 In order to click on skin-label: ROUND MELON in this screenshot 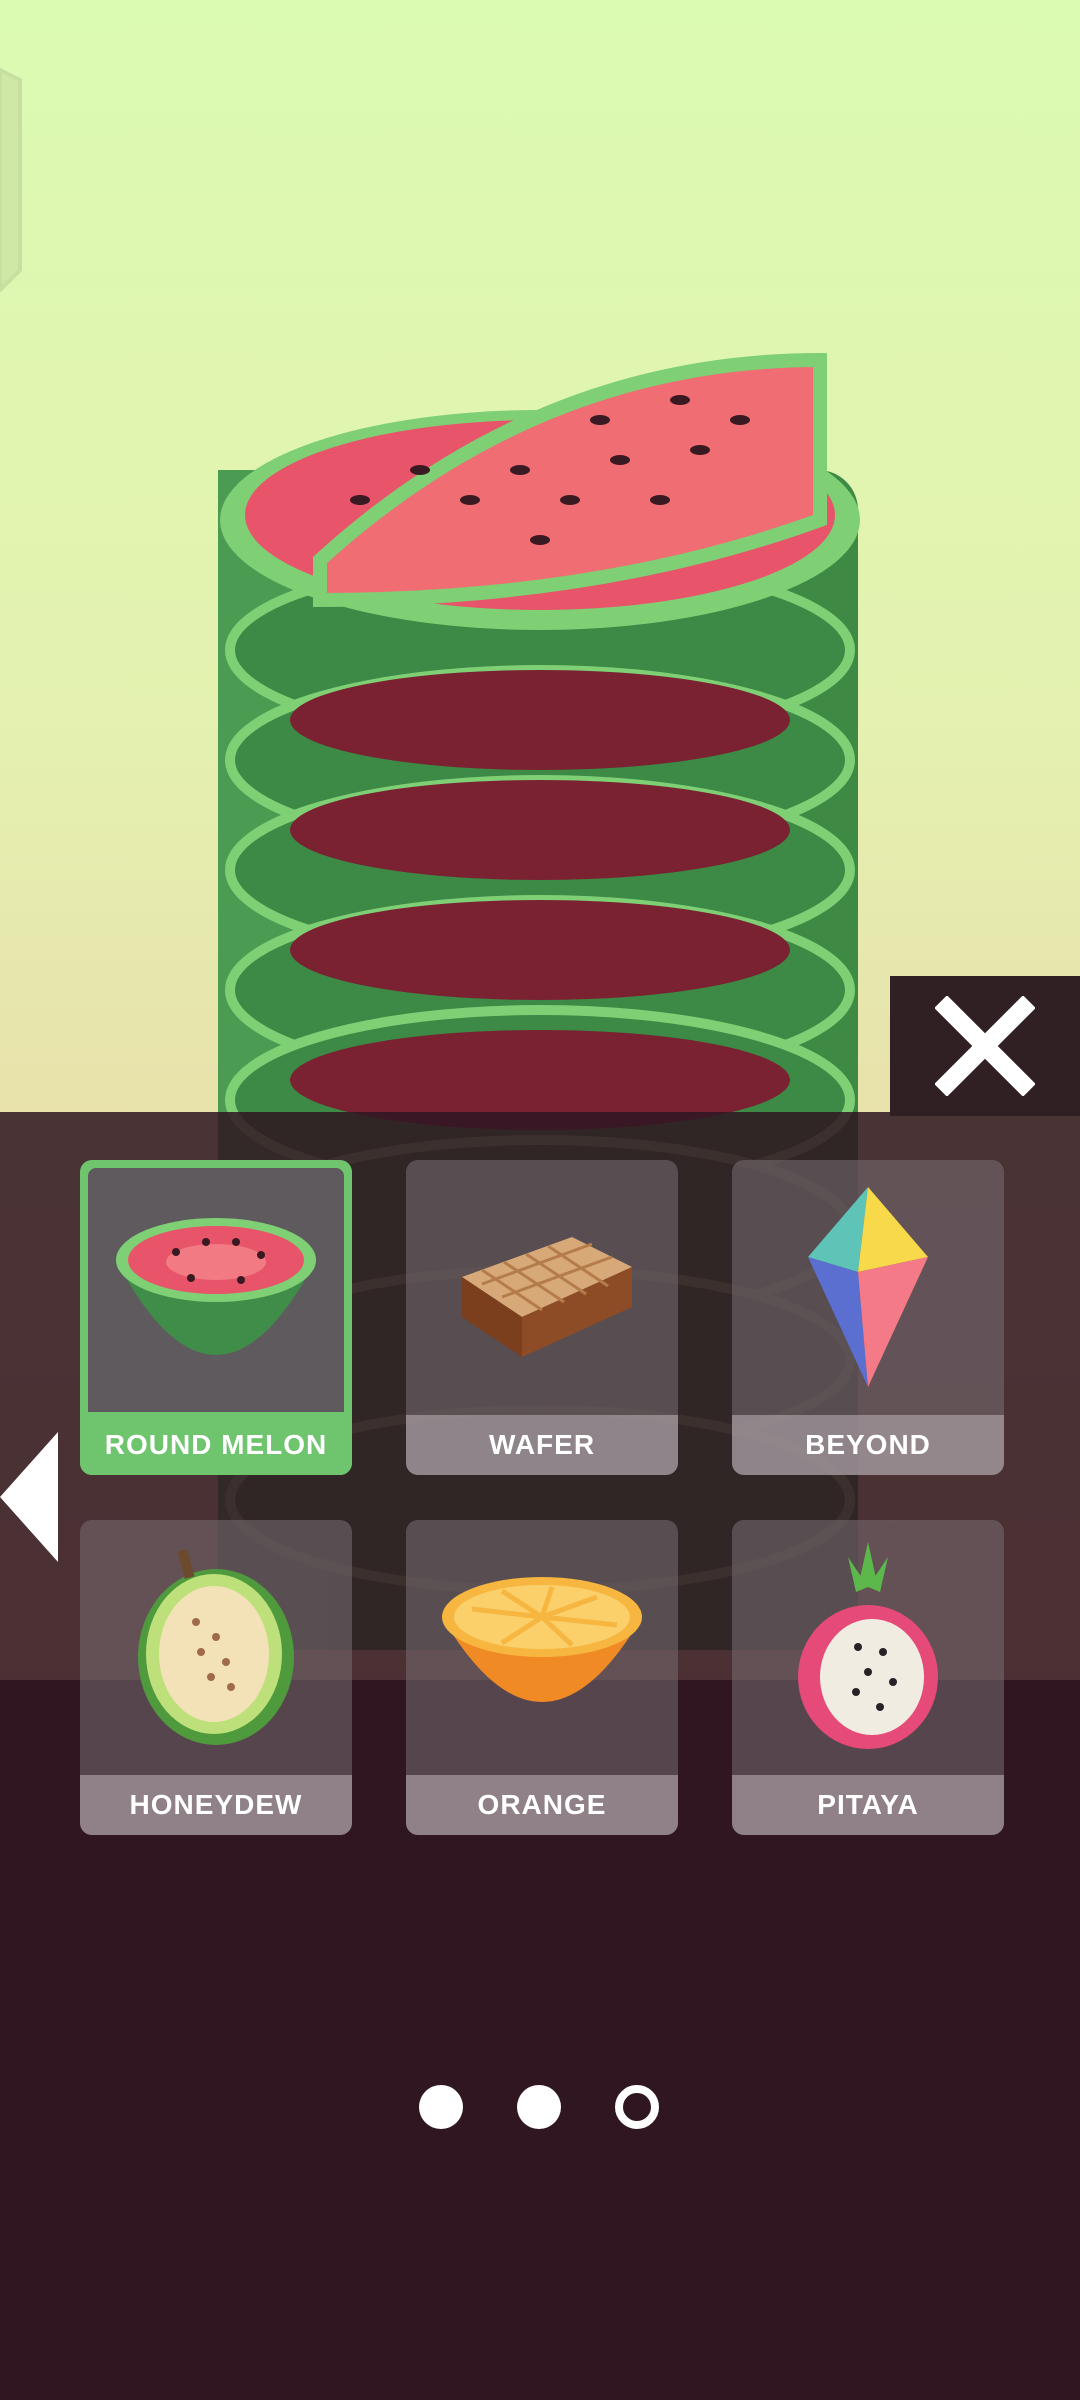, I will do `click(216, 1445)`.